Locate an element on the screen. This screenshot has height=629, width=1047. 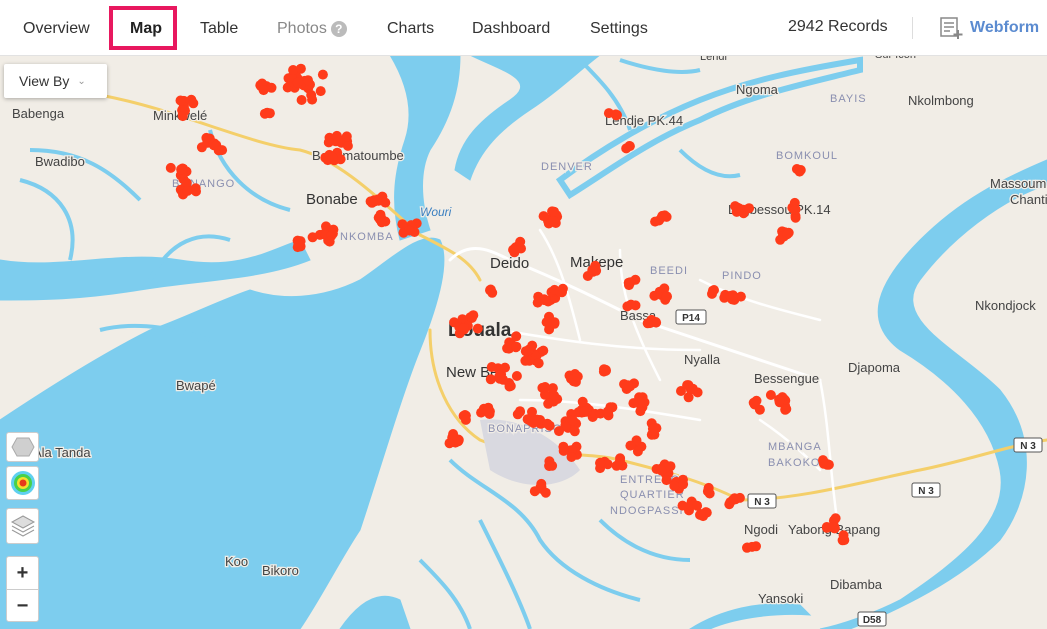
heatmap-layer-button is located at coordinates (22, 483).